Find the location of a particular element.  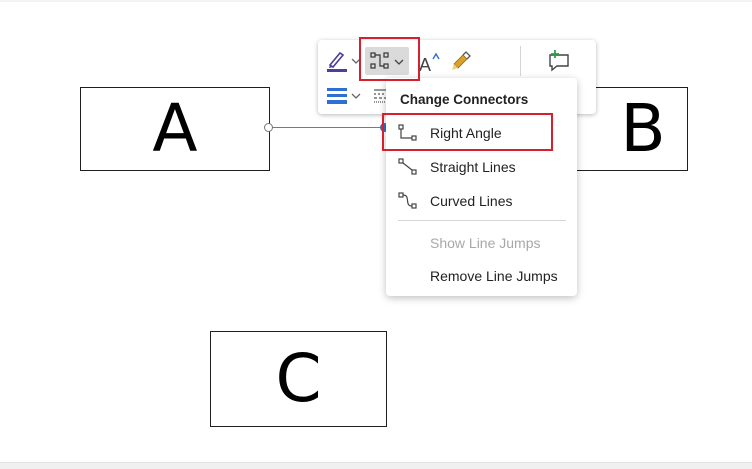

shape-a-text: A is located at coordinates (175, 128).